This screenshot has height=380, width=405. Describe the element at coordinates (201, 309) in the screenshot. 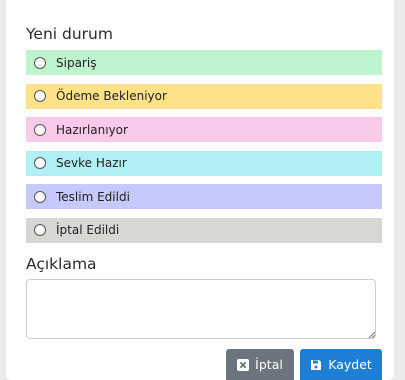

I see `description-textarea` at that location.